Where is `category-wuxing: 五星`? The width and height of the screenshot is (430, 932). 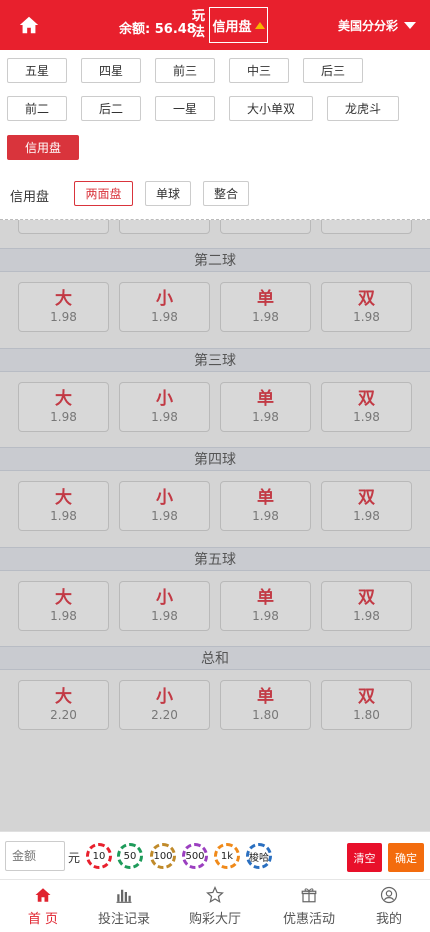
category-wuxing: 五星 is located at coordinates (37, 70).